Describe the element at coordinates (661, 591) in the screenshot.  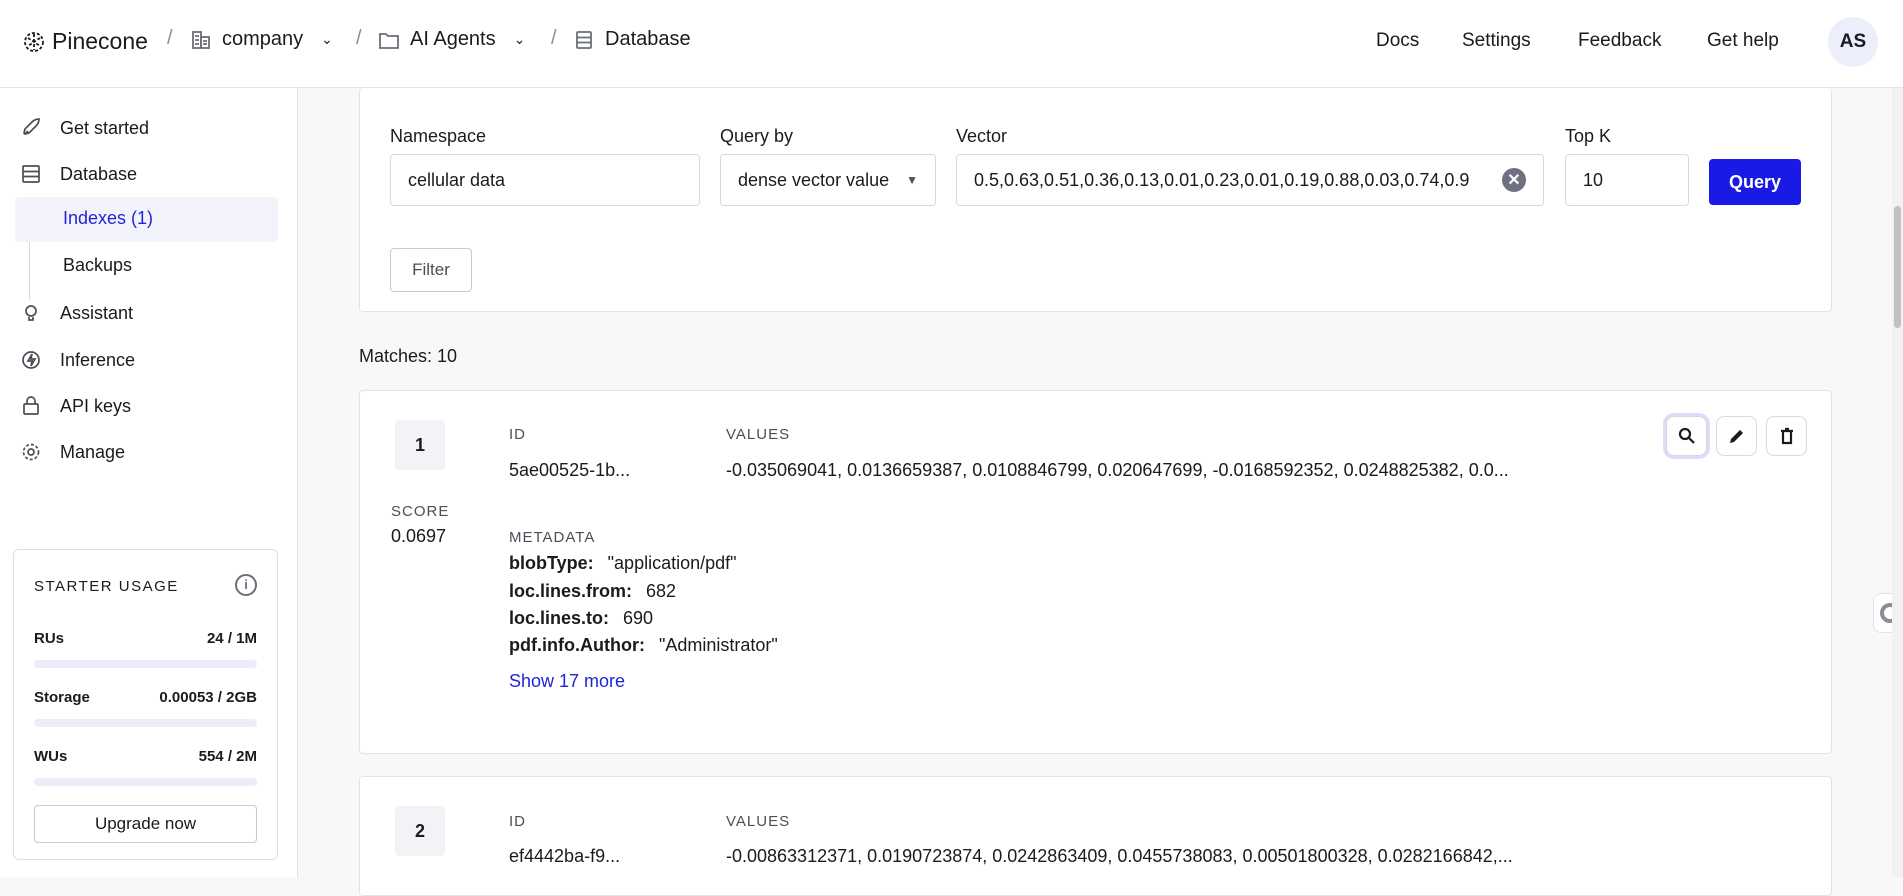
I see `metadata-value: 682` at that location.